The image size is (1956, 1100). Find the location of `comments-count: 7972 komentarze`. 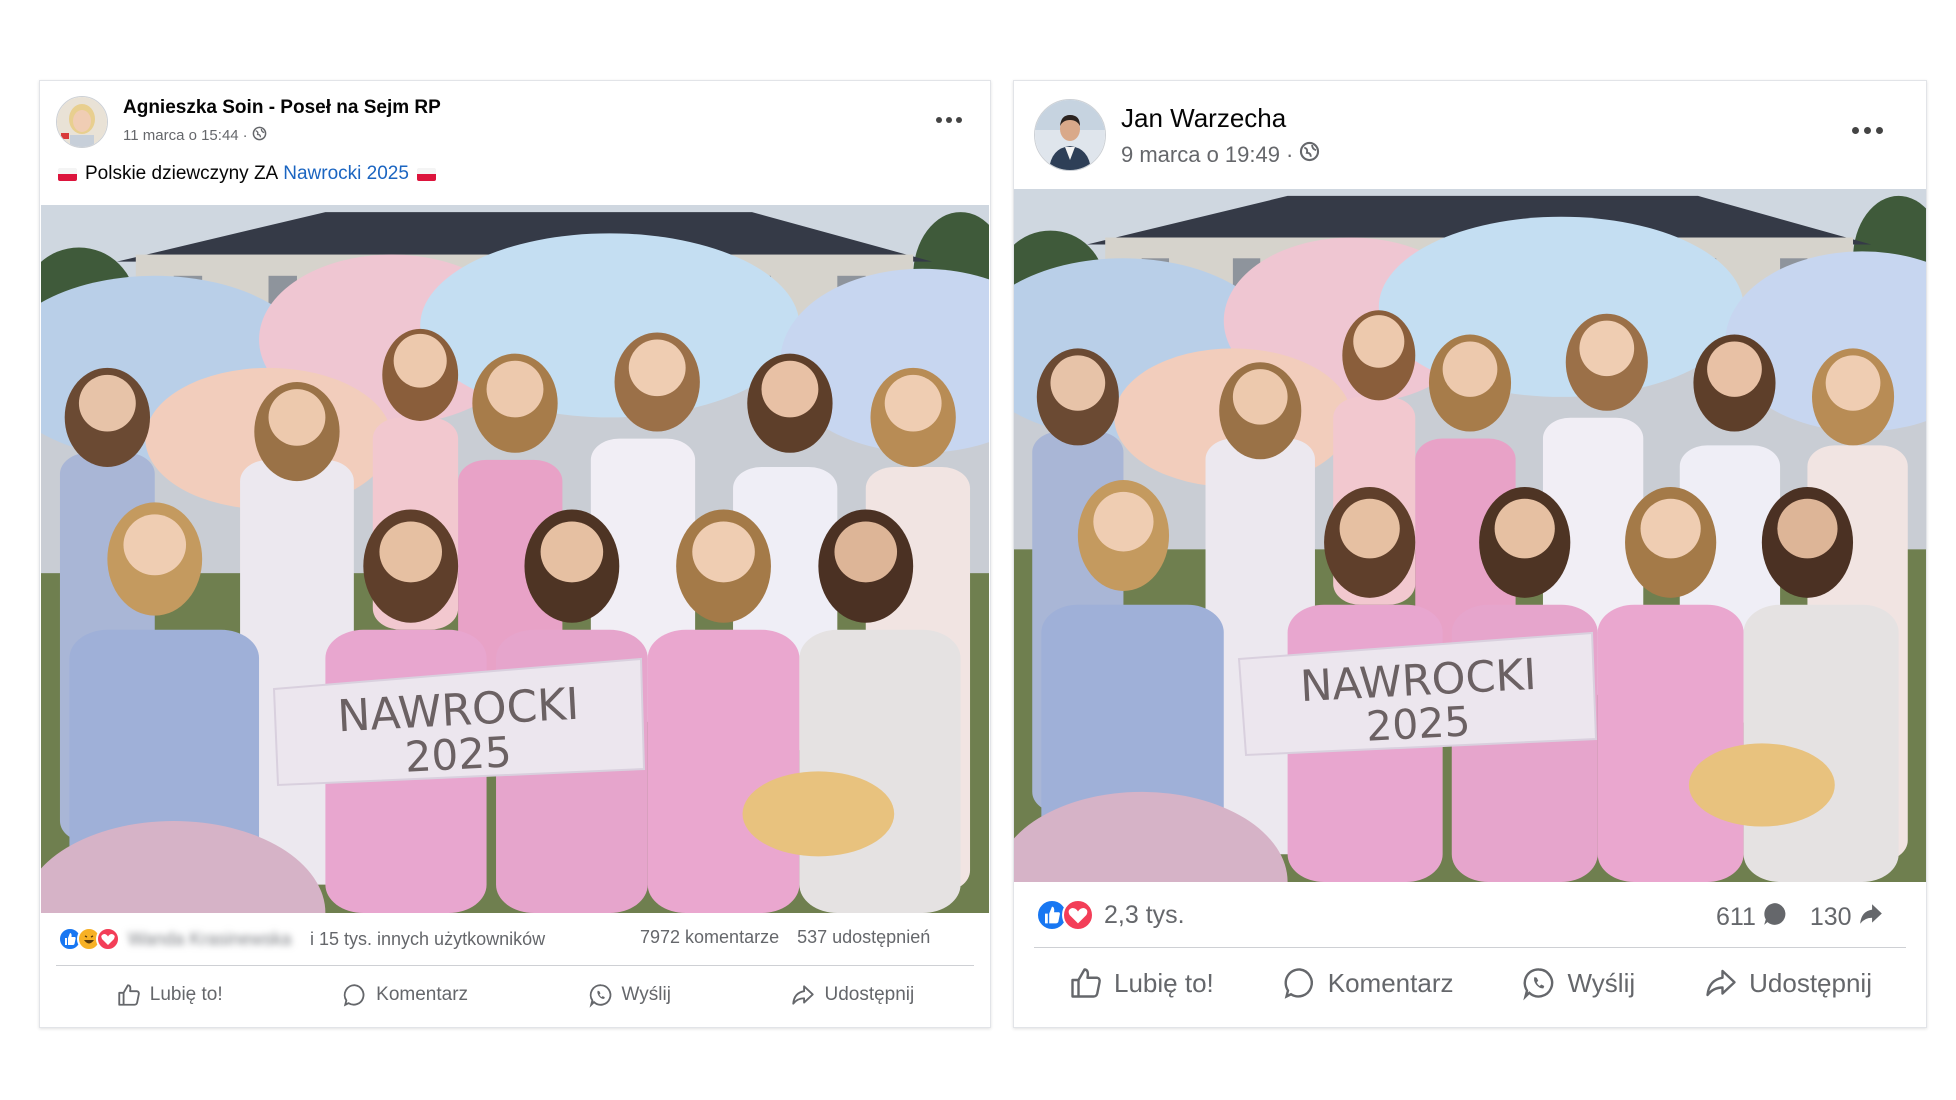

comments-count: 7972 komentarze is located at coordinates (709, 937).